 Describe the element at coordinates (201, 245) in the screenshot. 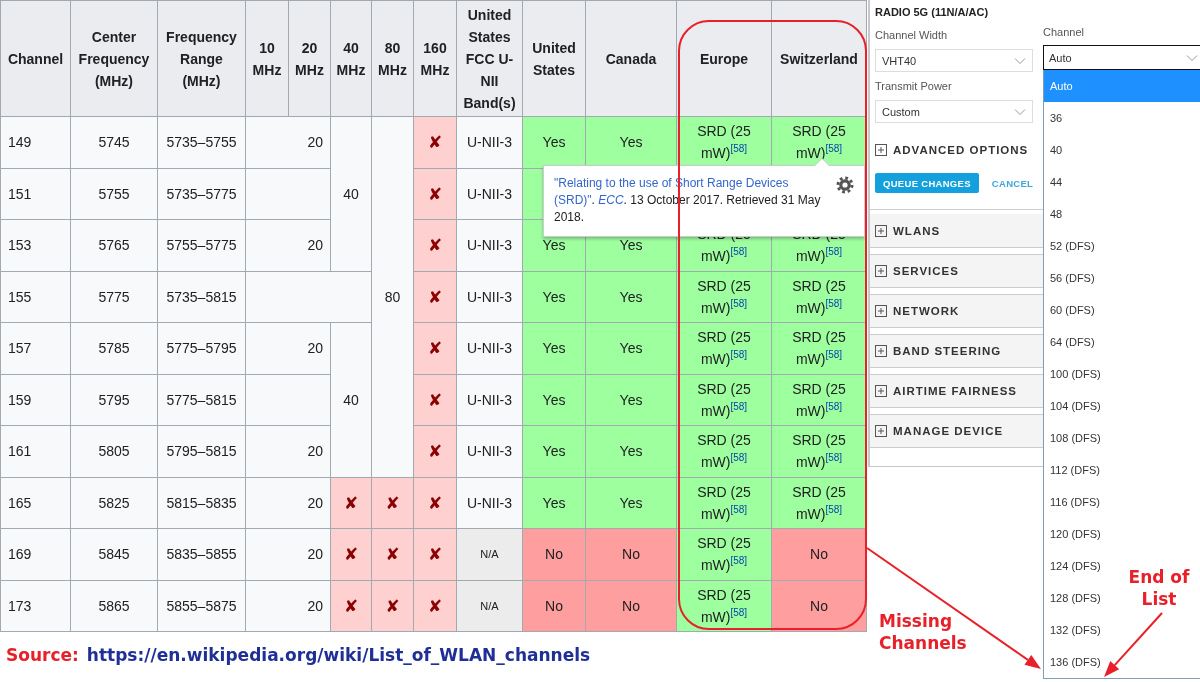

I see `table-cell: 5755–5775` at that location.